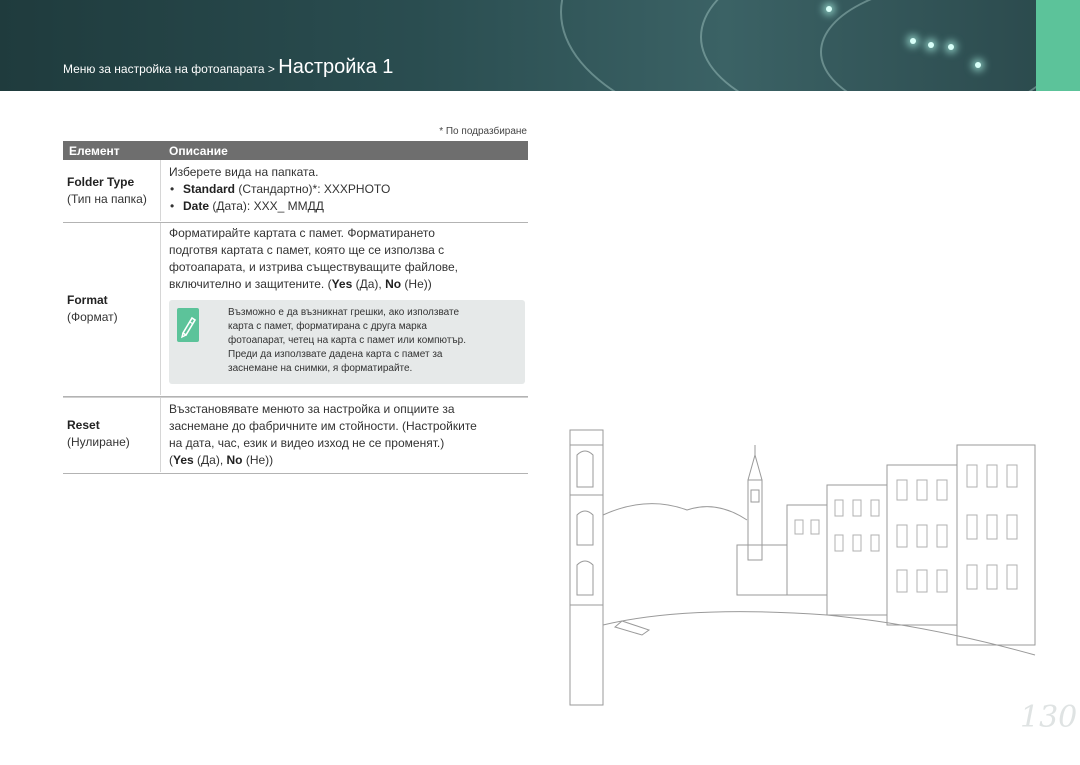 The width and height of the screenshot is (1080, 765). Describe the element at coordinates (196, 206) in the screenshot. I see `option-name: Date` at that location.